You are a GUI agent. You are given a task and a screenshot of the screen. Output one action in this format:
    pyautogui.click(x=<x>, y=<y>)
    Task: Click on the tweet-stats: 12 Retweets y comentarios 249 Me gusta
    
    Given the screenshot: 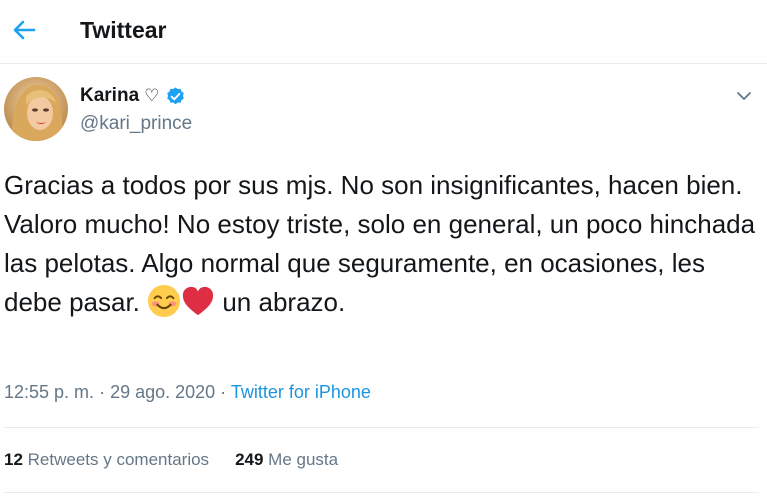 What is the action you would take?
    pyautogui.click(x=171, y=460)
    